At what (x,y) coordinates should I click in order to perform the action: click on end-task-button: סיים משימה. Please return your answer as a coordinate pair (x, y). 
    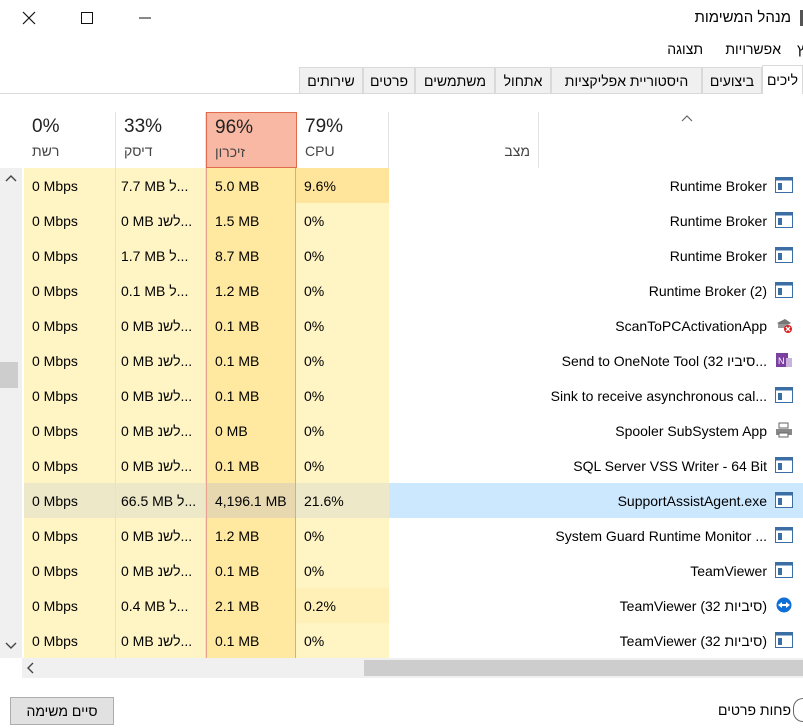
    Looking at the image, I should click on (62, 711).